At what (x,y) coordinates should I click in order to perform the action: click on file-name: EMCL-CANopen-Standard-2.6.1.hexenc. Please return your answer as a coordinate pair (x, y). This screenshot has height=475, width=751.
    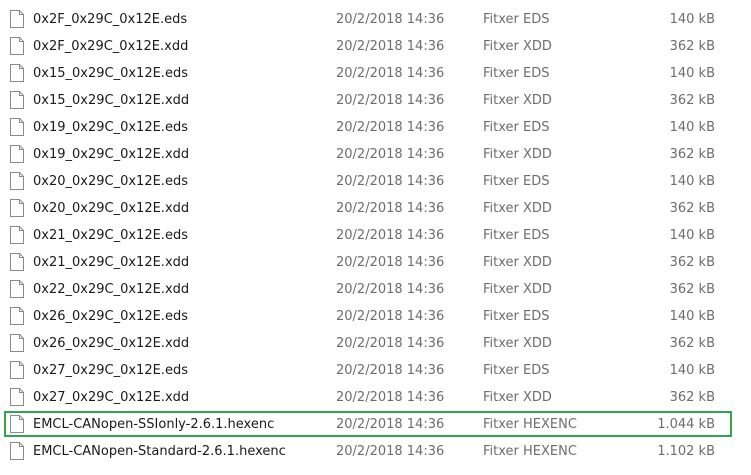
    Looking at the image, I should click on (159, 451).